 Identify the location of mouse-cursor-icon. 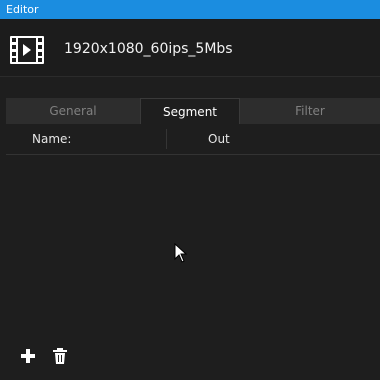
(181, 253).